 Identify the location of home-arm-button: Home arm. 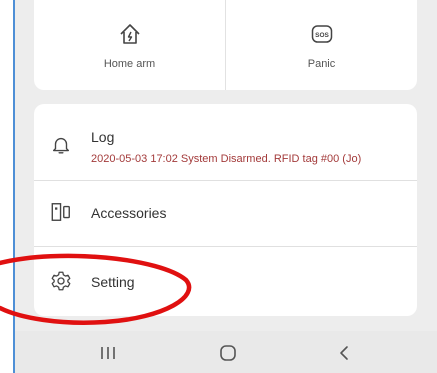
(129, 45).